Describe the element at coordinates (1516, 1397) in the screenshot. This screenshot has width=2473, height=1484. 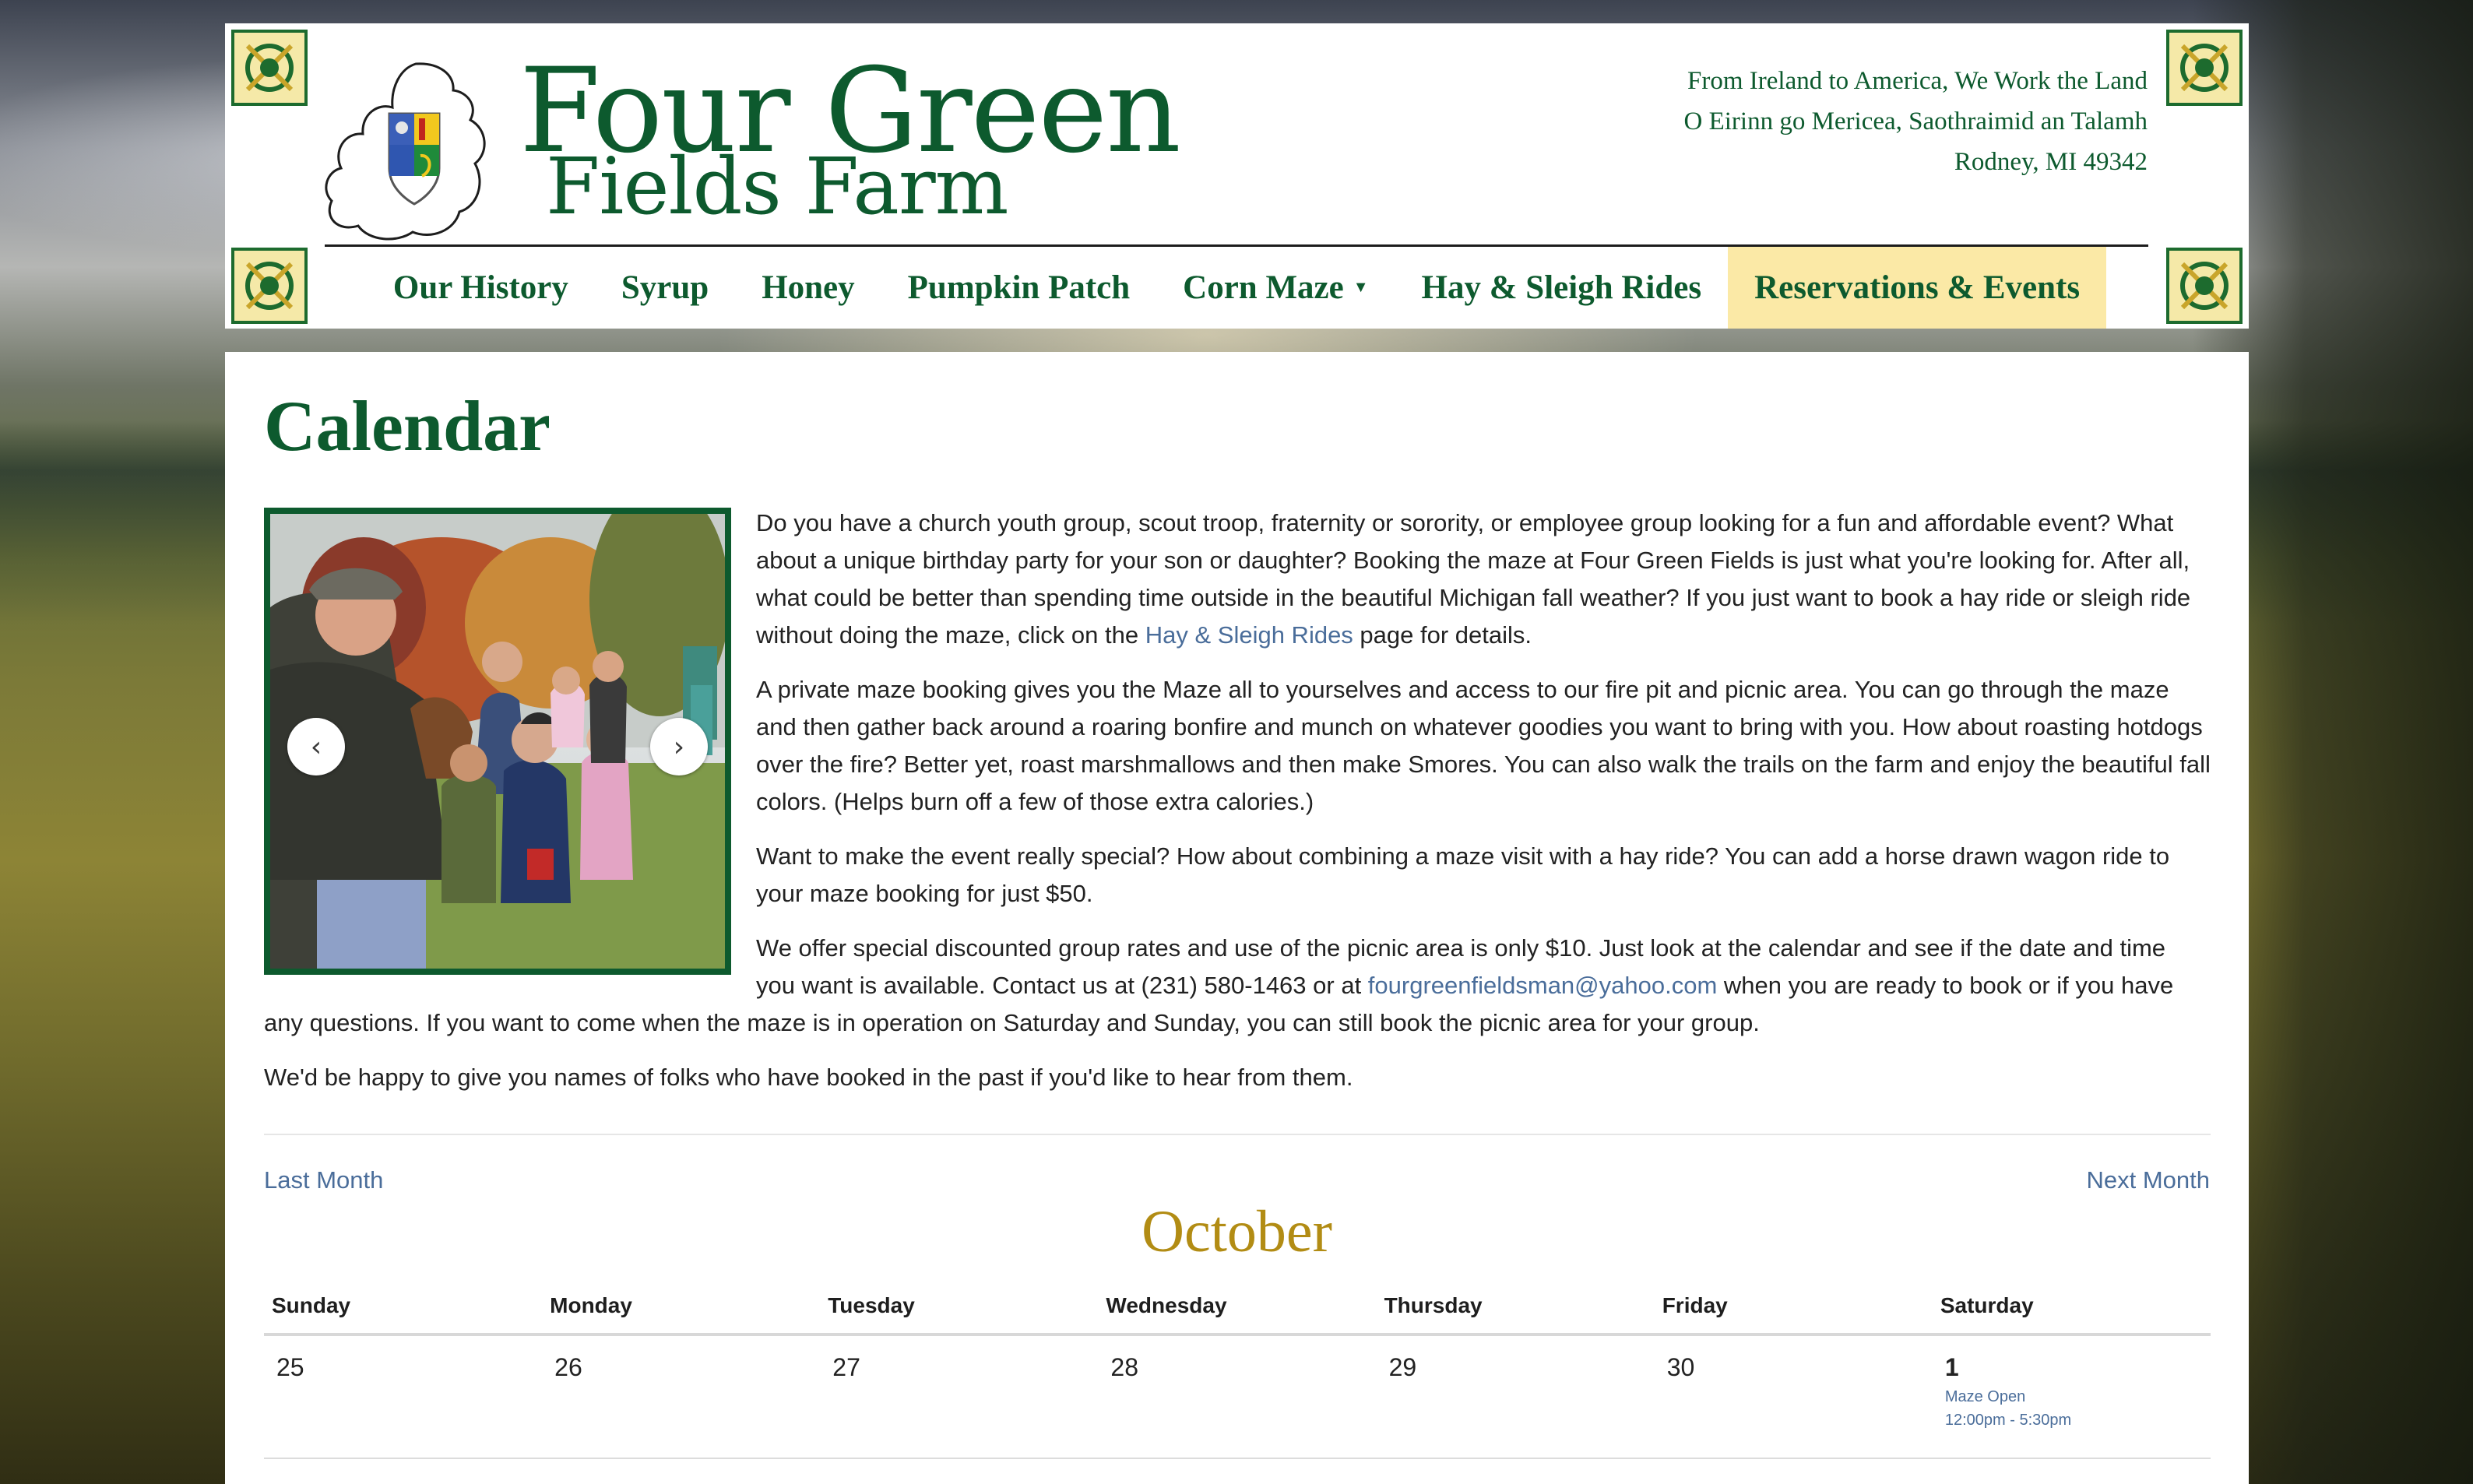
I see `calendar-day-cell: 29` at that location.